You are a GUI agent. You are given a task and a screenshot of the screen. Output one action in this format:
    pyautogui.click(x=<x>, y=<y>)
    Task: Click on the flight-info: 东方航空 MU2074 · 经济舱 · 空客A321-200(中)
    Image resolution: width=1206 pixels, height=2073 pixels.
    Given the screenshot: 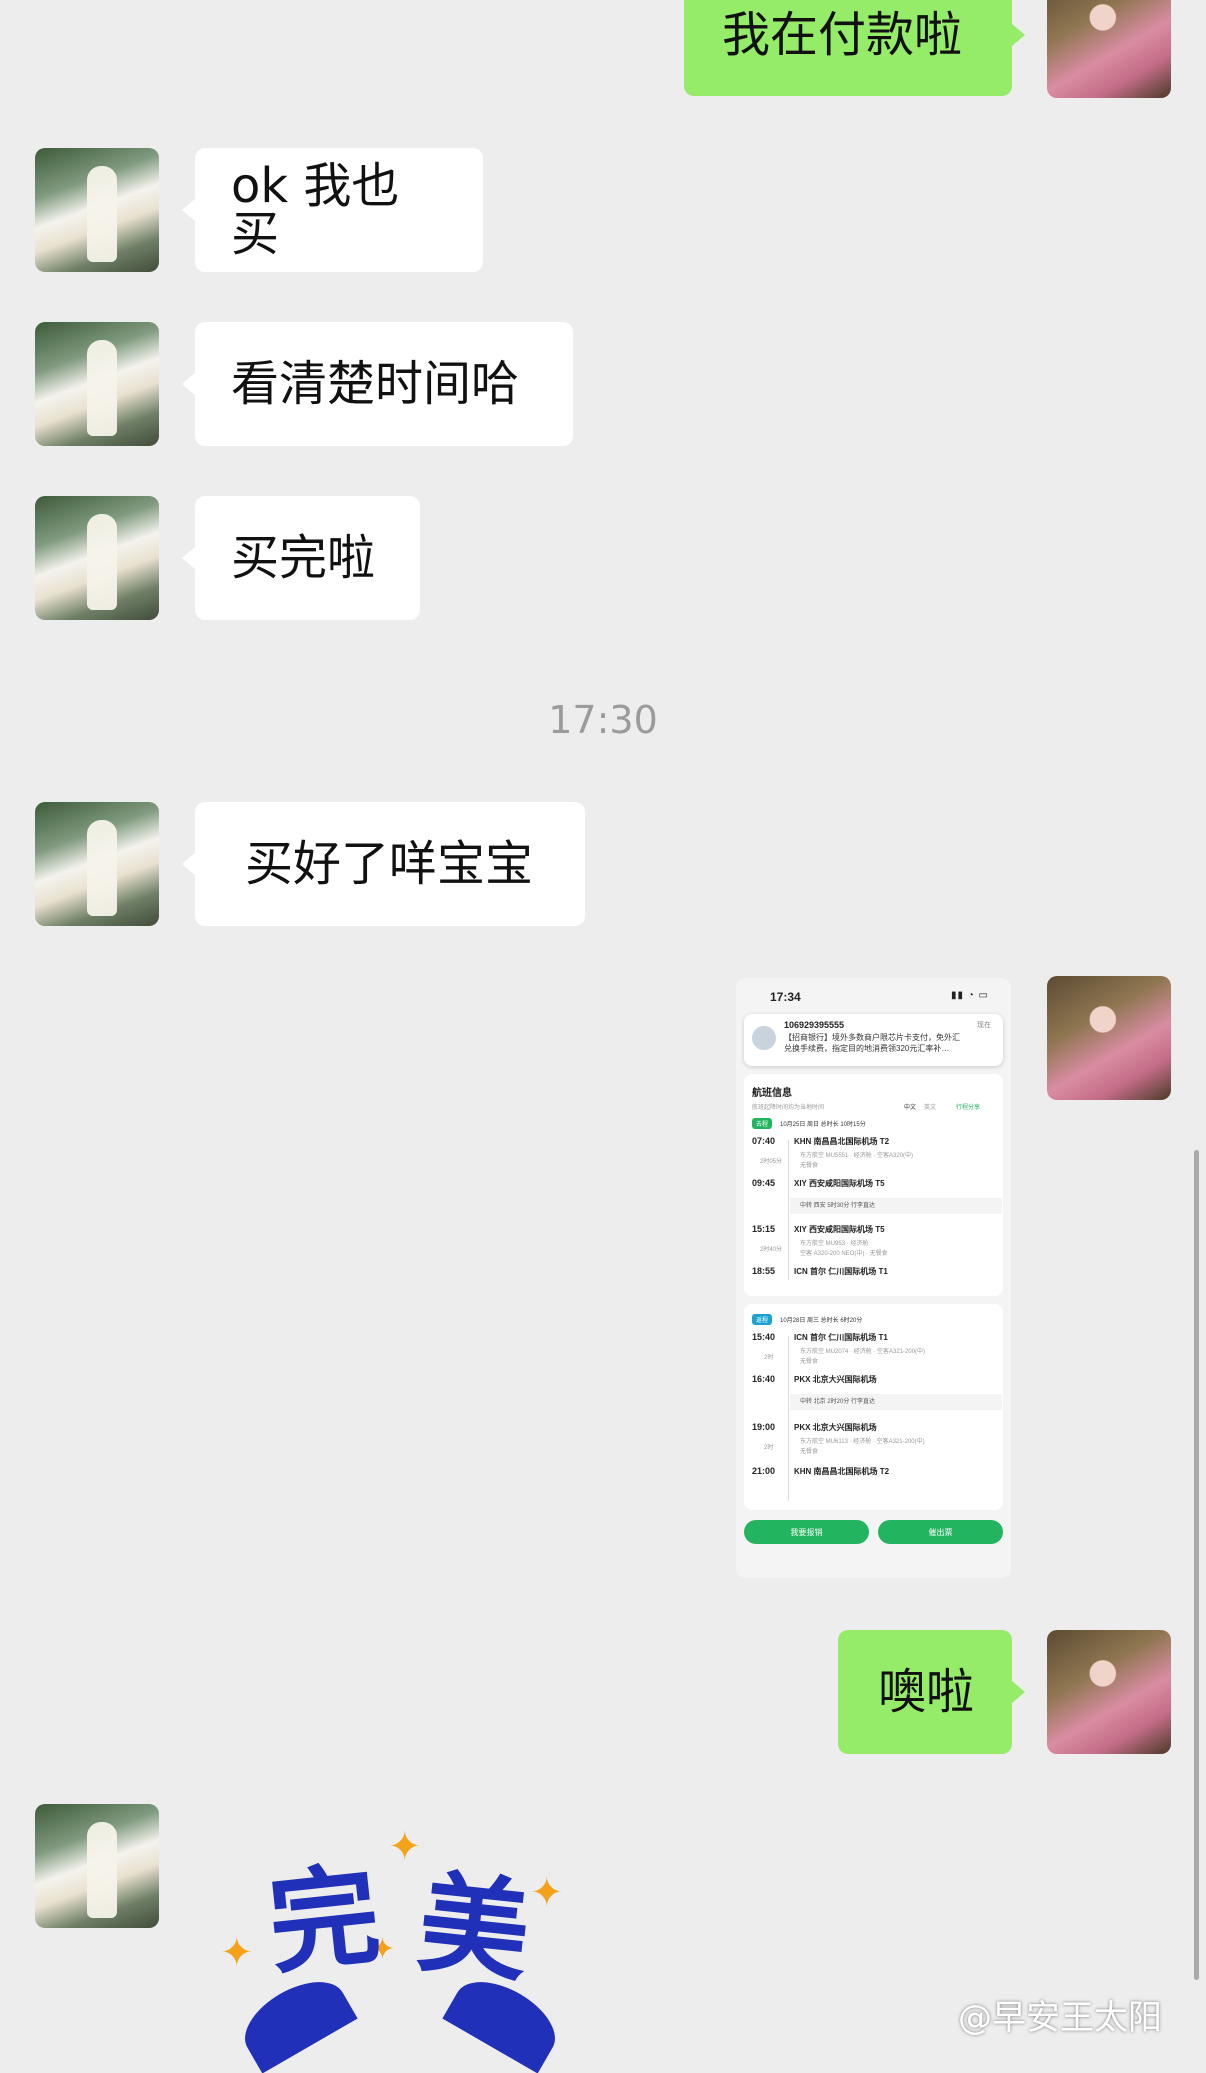 What is the action you would take?
    pyautogui.click(x=863, y=1352)
    